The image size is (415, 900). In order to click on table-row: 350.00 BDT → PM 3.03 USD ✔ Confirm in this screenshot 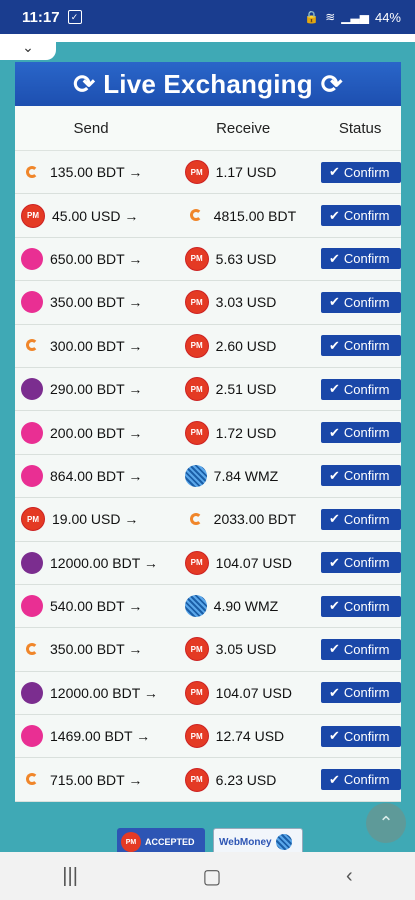, I will do `click(208, 303)`.